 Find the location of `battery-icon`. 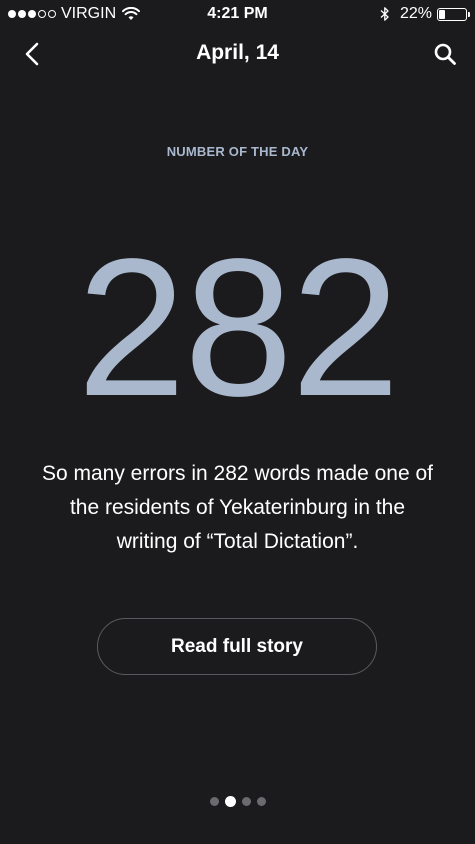

battery-icon is located at coordinates (453, 14).